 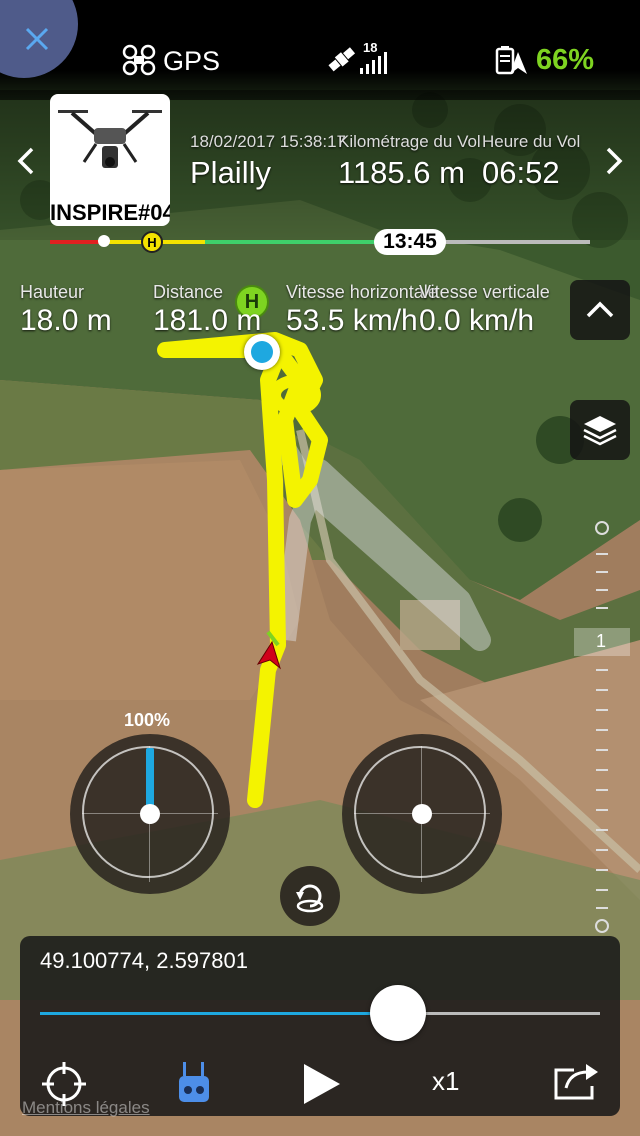 I want to click on flight-time-label: Heure du Vol, so click(x=531, y=141).